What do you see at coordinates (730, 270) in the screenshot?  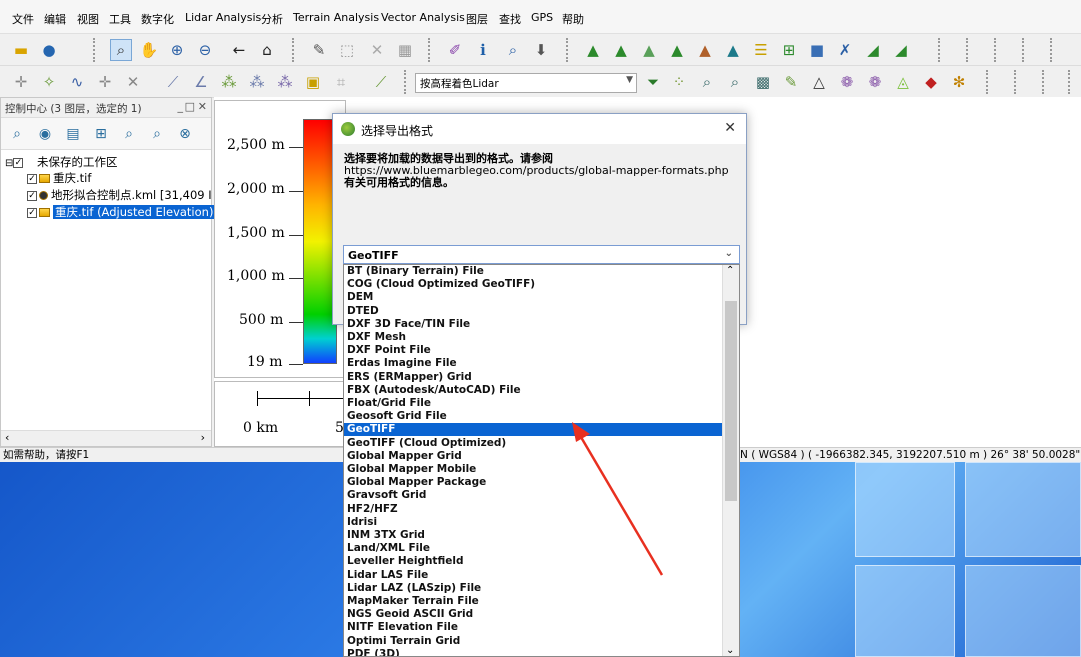 I see `scroll-up-icon: ⌃` at bounding box center [730, 270].